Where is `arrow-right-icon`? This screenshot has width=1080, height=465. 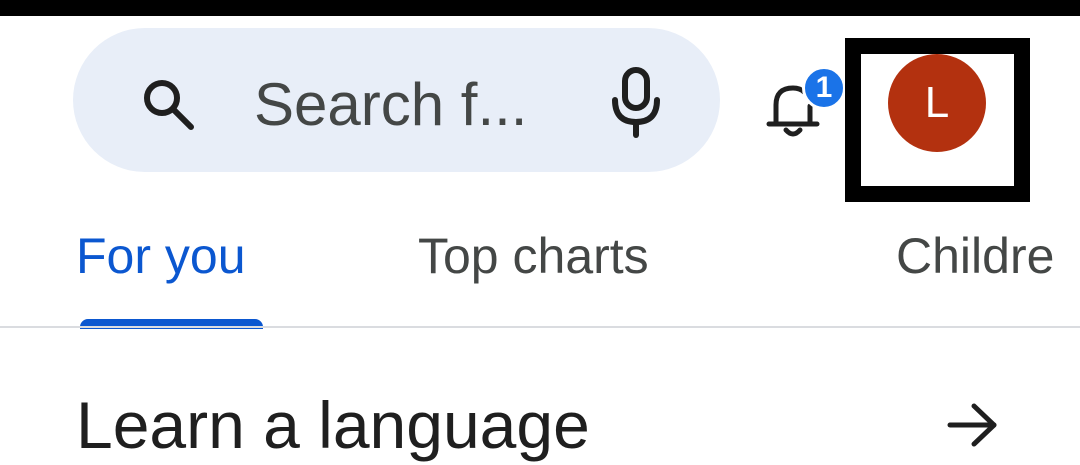
arrow-right-icon is located at coordinates (973, 425).